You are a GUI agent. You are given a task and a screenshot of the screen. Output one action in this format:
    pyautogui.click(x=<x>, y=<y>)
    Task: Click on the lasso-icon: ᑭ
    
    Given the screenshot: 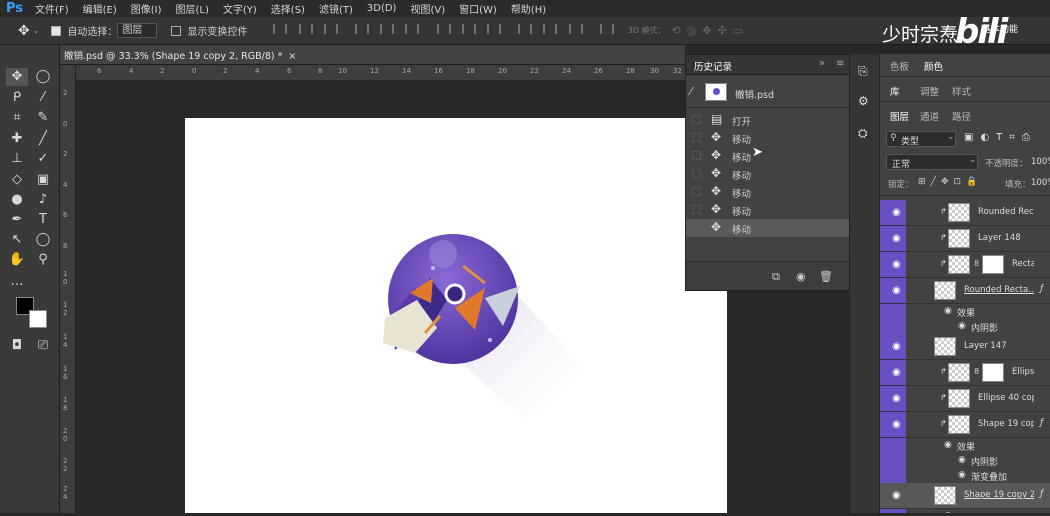 What is the action you would take?
    pyautogui.click(x=17, y=98)
    